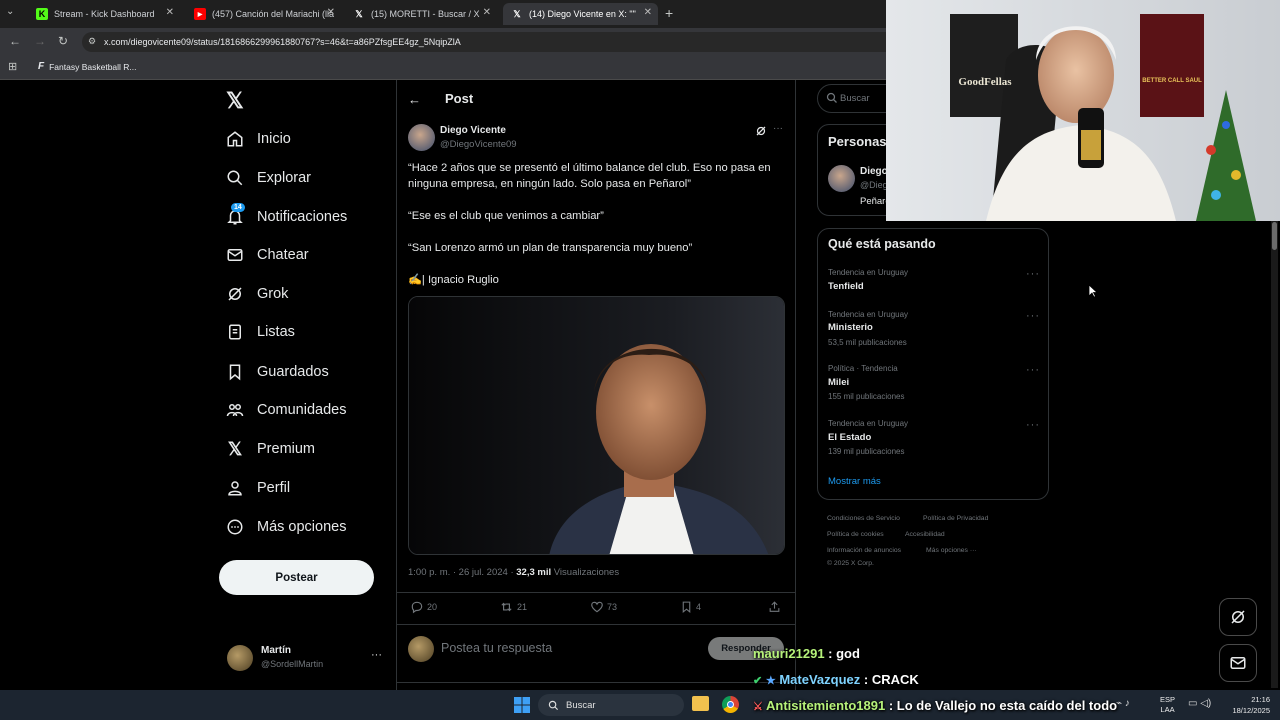 Image resolution: width=1280 pixels, height=720 pixels. What do you see at coordinates (854, 481) in the screenshot?
I see `show-more-link: Mostrar más` at bounding box center [854, 481].